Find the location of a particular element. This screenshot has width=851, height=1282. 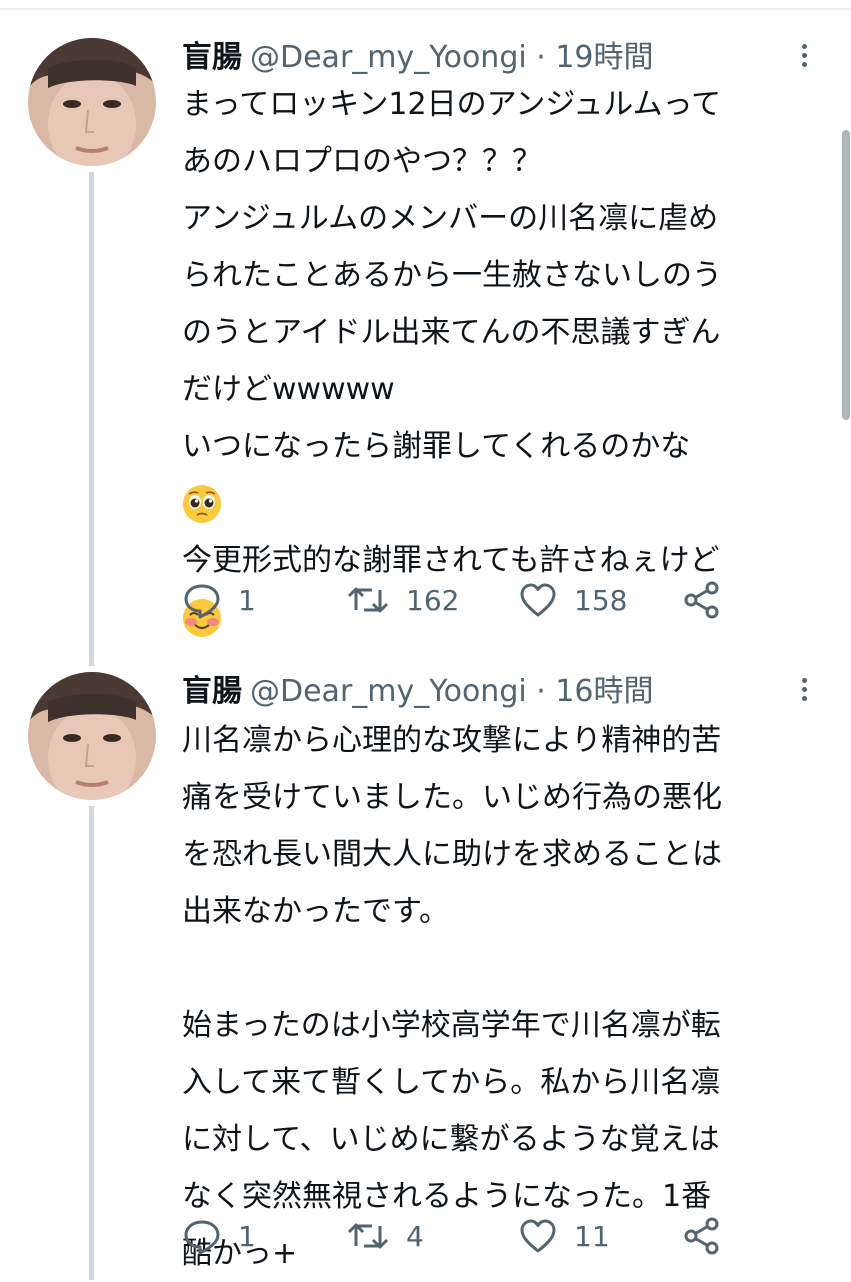

text-line: いつになったら謝罪してくれるのかな is located at coordinates (436, 446).